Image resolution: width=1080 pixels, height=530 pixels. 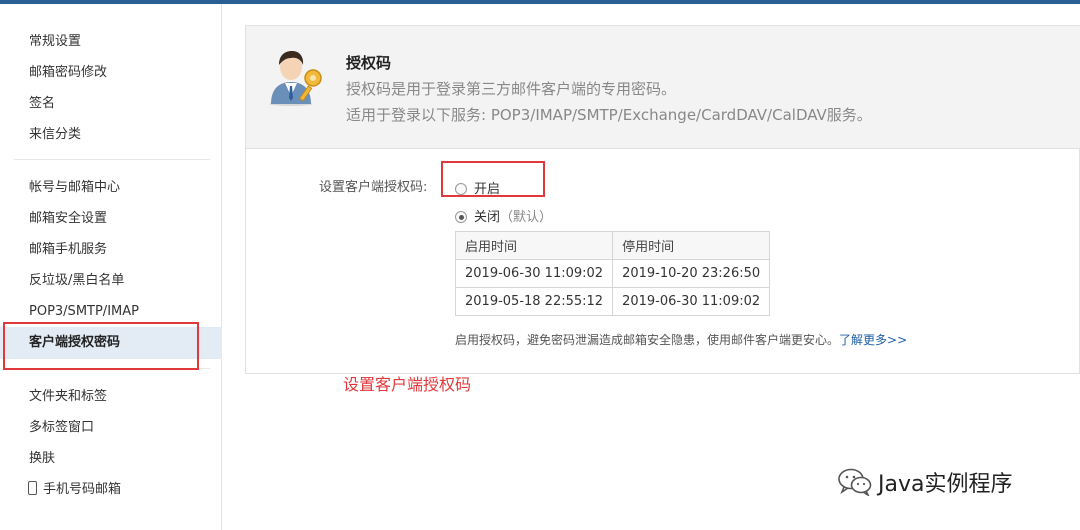 I want to click on page-title: 授权码, so click(x=369, y=63).